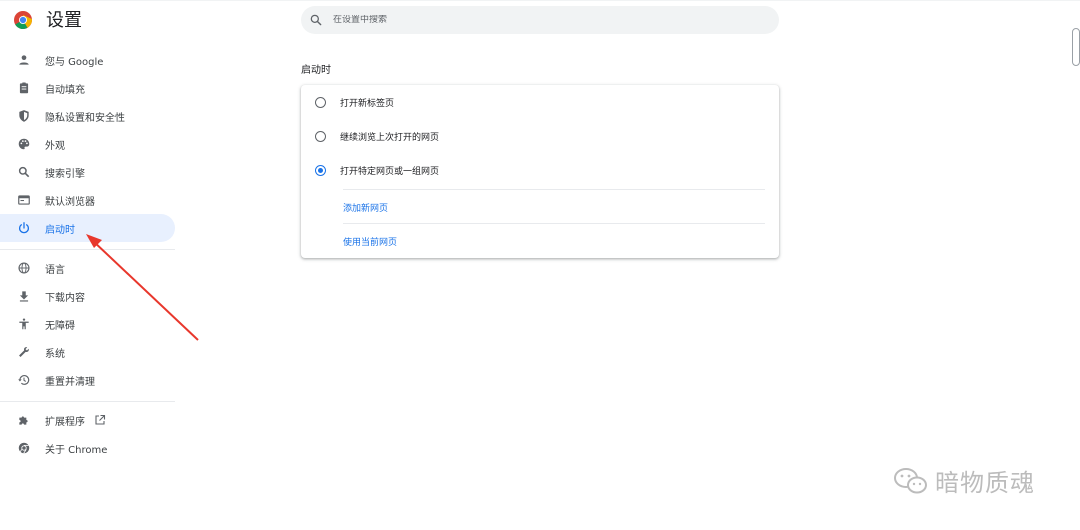 The image size is (1080, 530). I want to click on sidebar-item-label: 您与 Google, so click(74, 62).